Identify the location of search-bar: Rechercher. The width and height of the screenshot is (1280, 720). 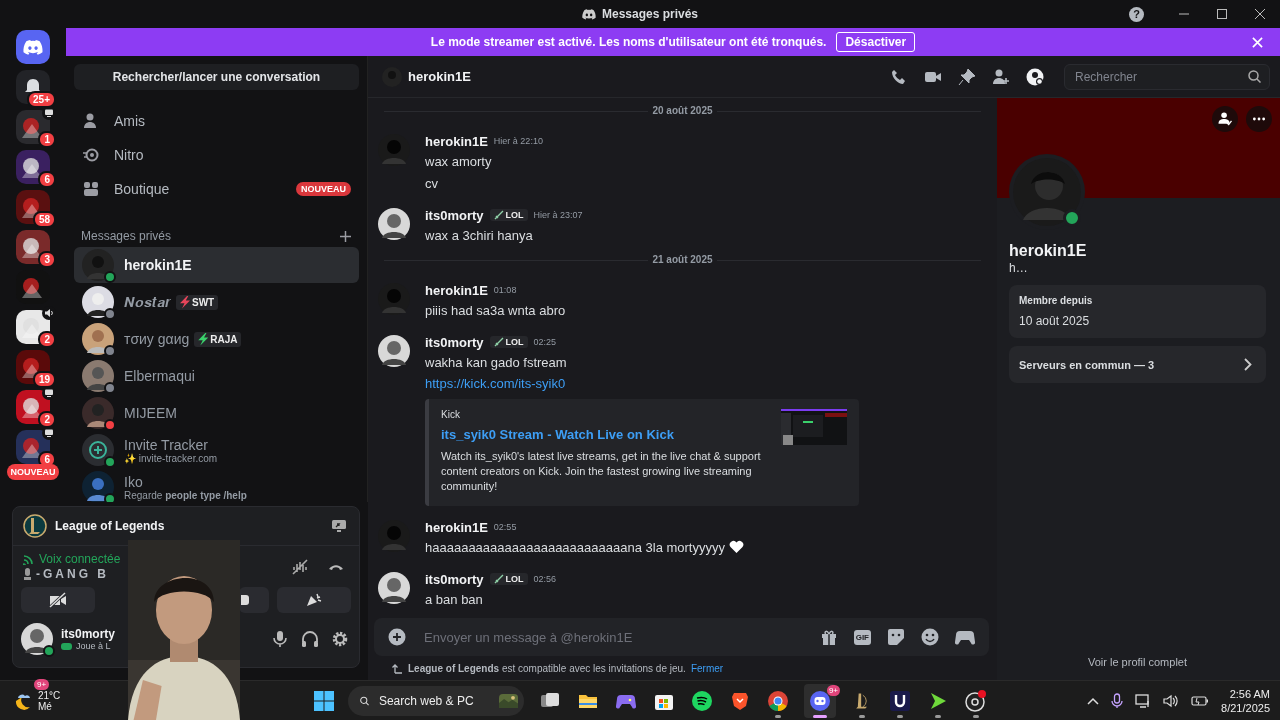
(1167, 76).